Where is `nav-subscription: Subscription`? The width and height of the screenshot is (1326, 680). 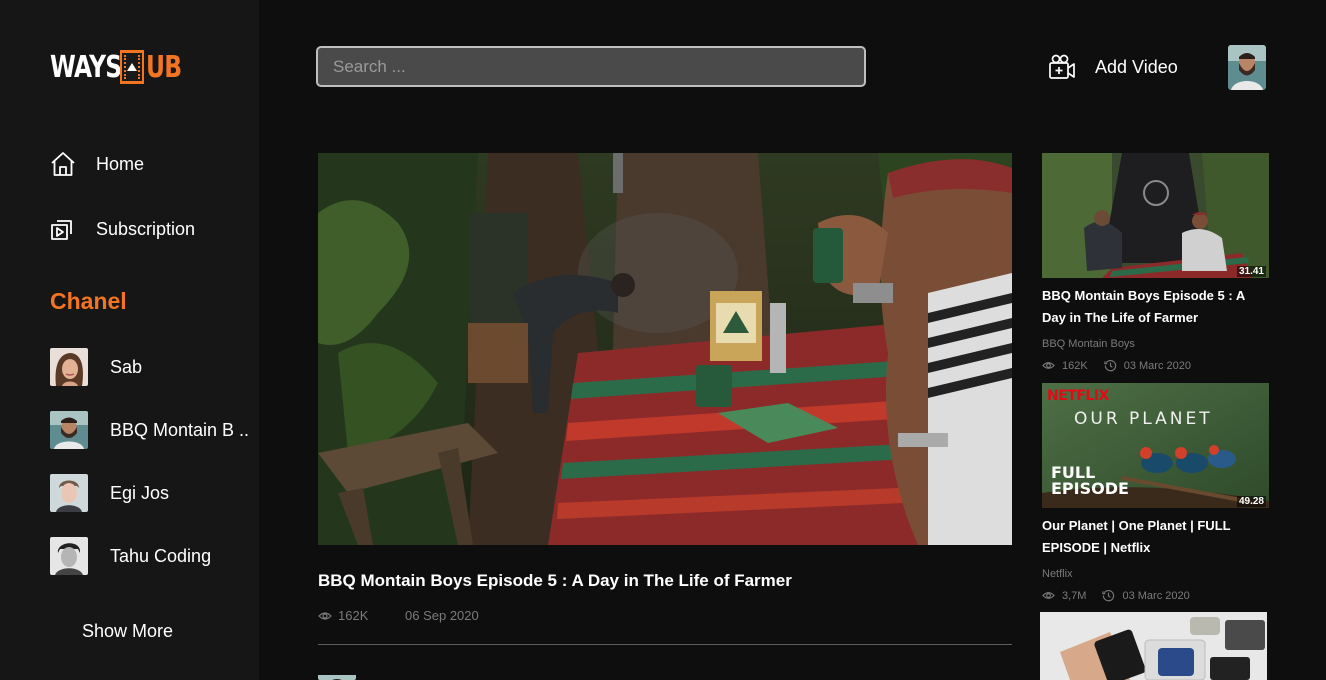 nav-subscription: Subscription is located at coordinates (122, 229).